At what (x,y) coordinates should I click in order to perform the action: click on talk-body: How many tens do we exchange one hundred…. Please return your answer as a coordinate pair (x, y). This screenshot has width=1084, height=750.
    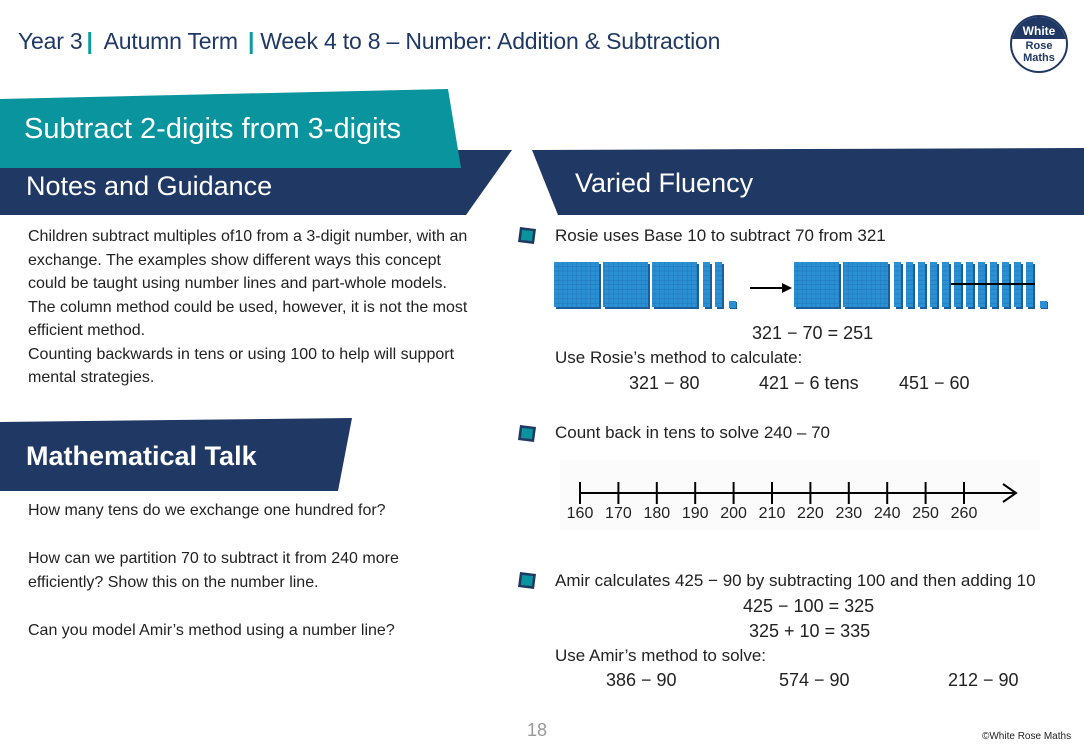
    Looking at the image, I should click on (248, 583).